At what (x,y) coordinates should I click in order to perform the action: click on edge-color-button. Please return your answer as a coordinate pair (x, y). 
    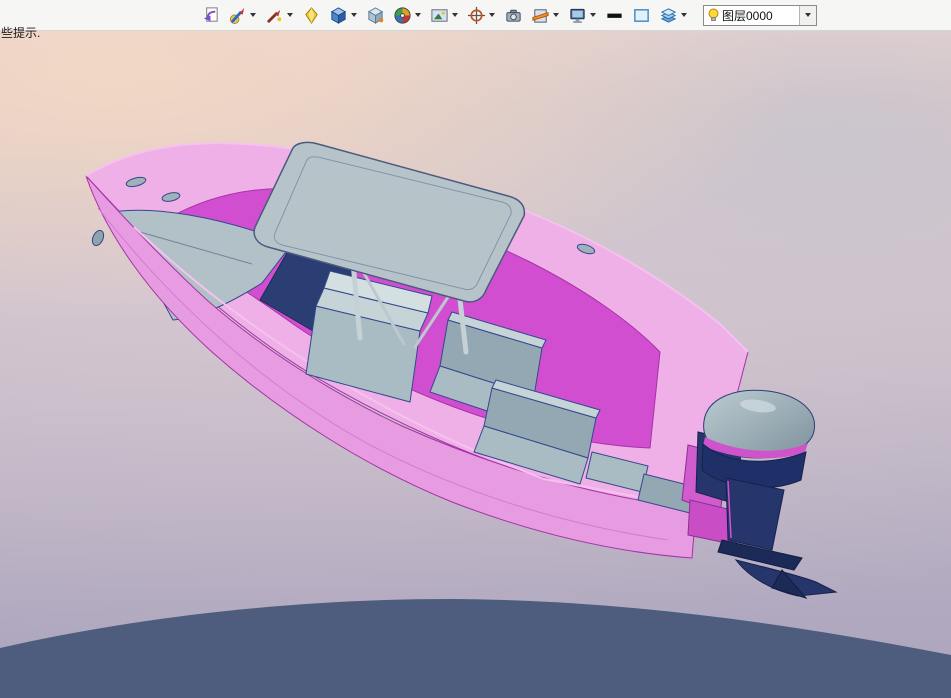
    Looking at the image, I should click on (614, 15).